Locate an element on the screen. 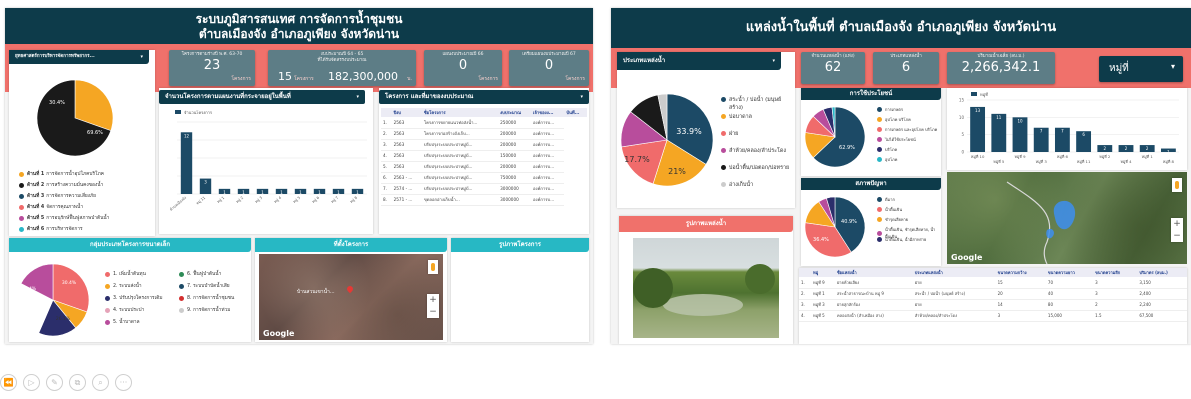 The image size is (1191, 399). water-types-legend-item: อ่างเก็บน้ำ is located at coordinates (756, 185).